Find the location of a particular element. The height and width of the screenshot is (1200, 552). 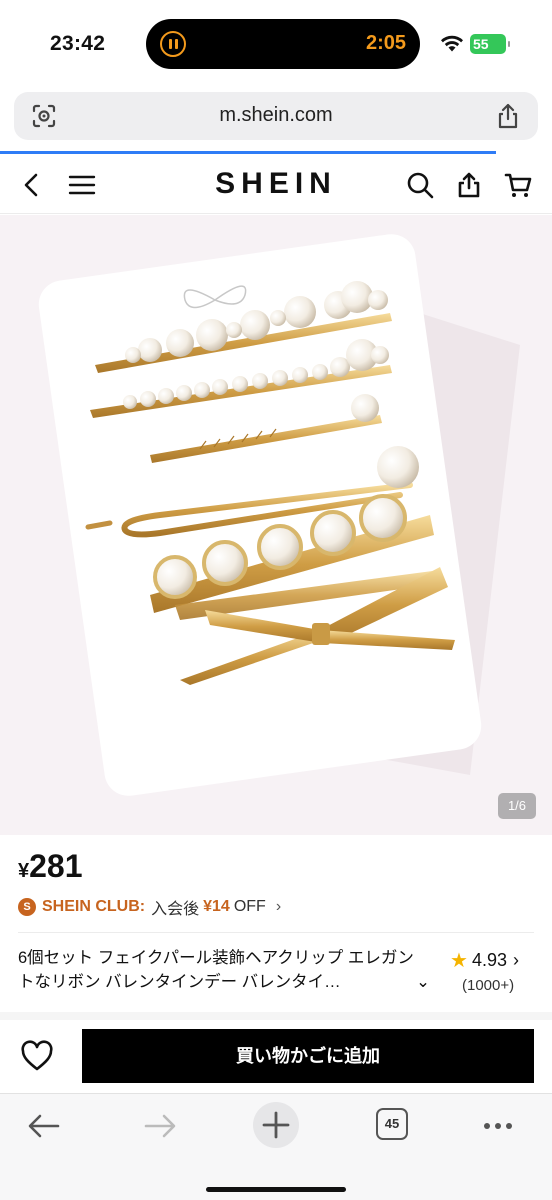

site-header: SHEIN is located at coordinates (276, 185).